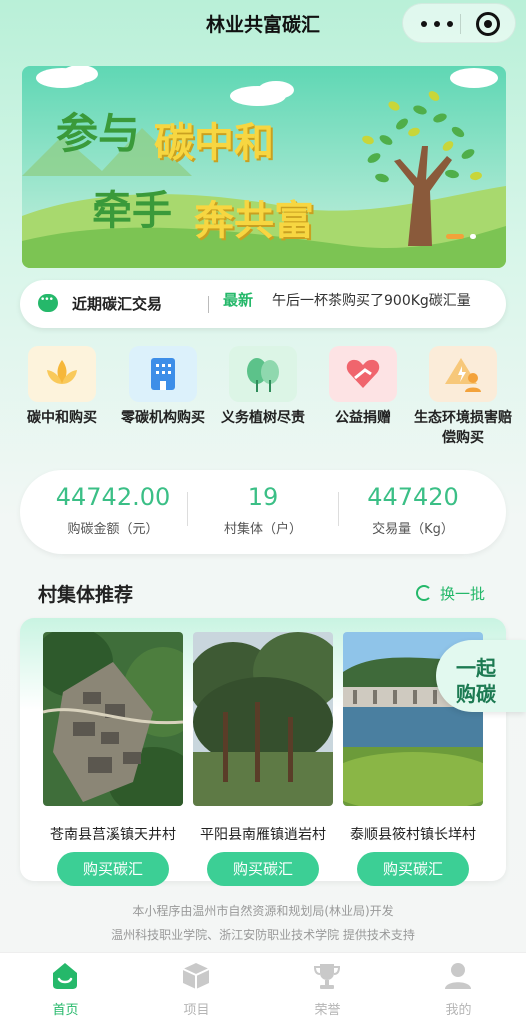 The image size is (526, 1024). I want to click on refresh-label: 换一批, so click(463, 594).